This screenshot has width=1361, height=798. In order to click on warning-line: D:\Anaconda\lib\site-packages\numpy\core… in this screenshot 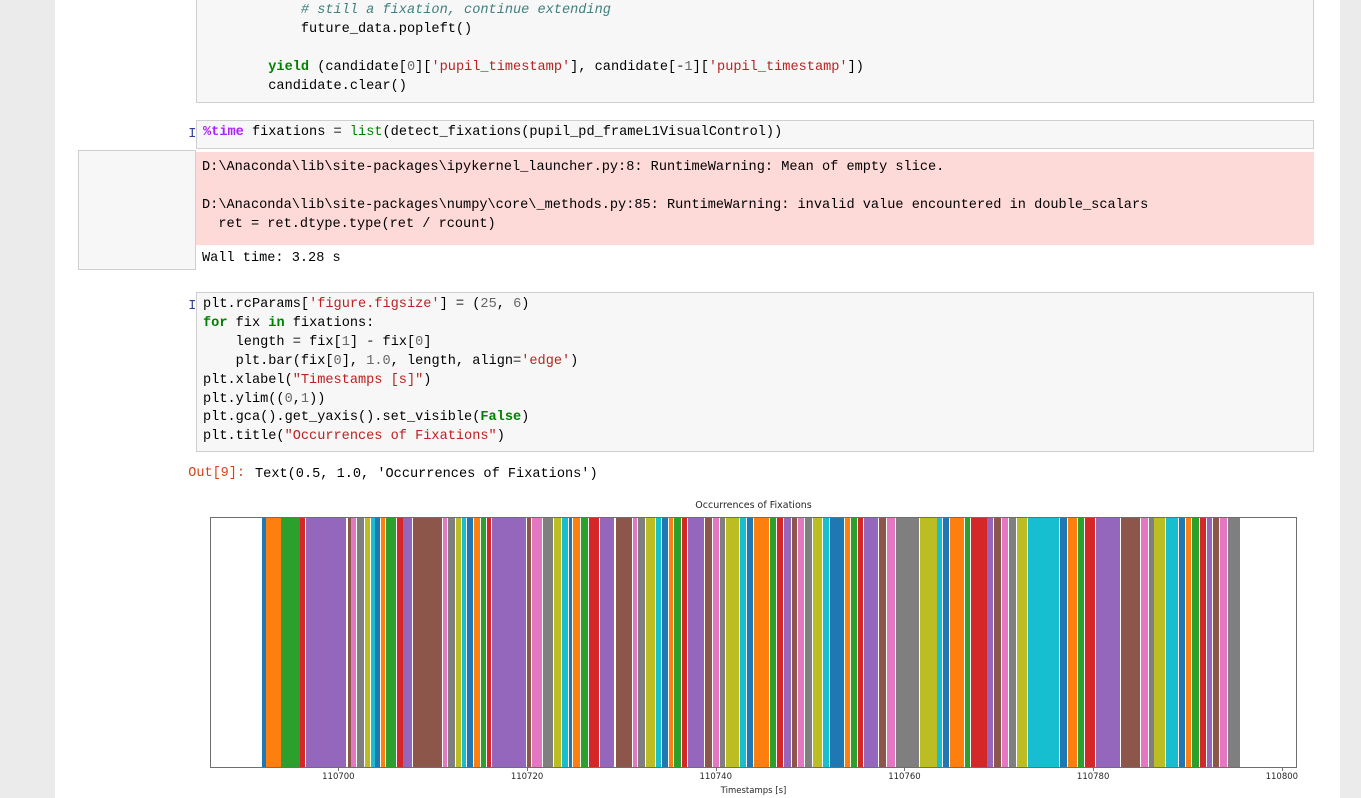, I will do `click(675, 205)`.